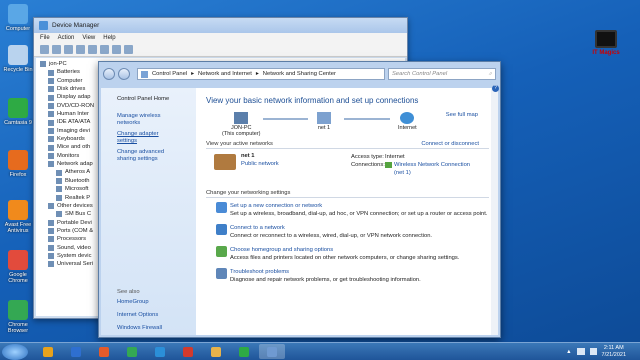 This screenshot has height=360, width=640. I want to click on device-manager-titlebar: Device Manager, so click(220, 25).